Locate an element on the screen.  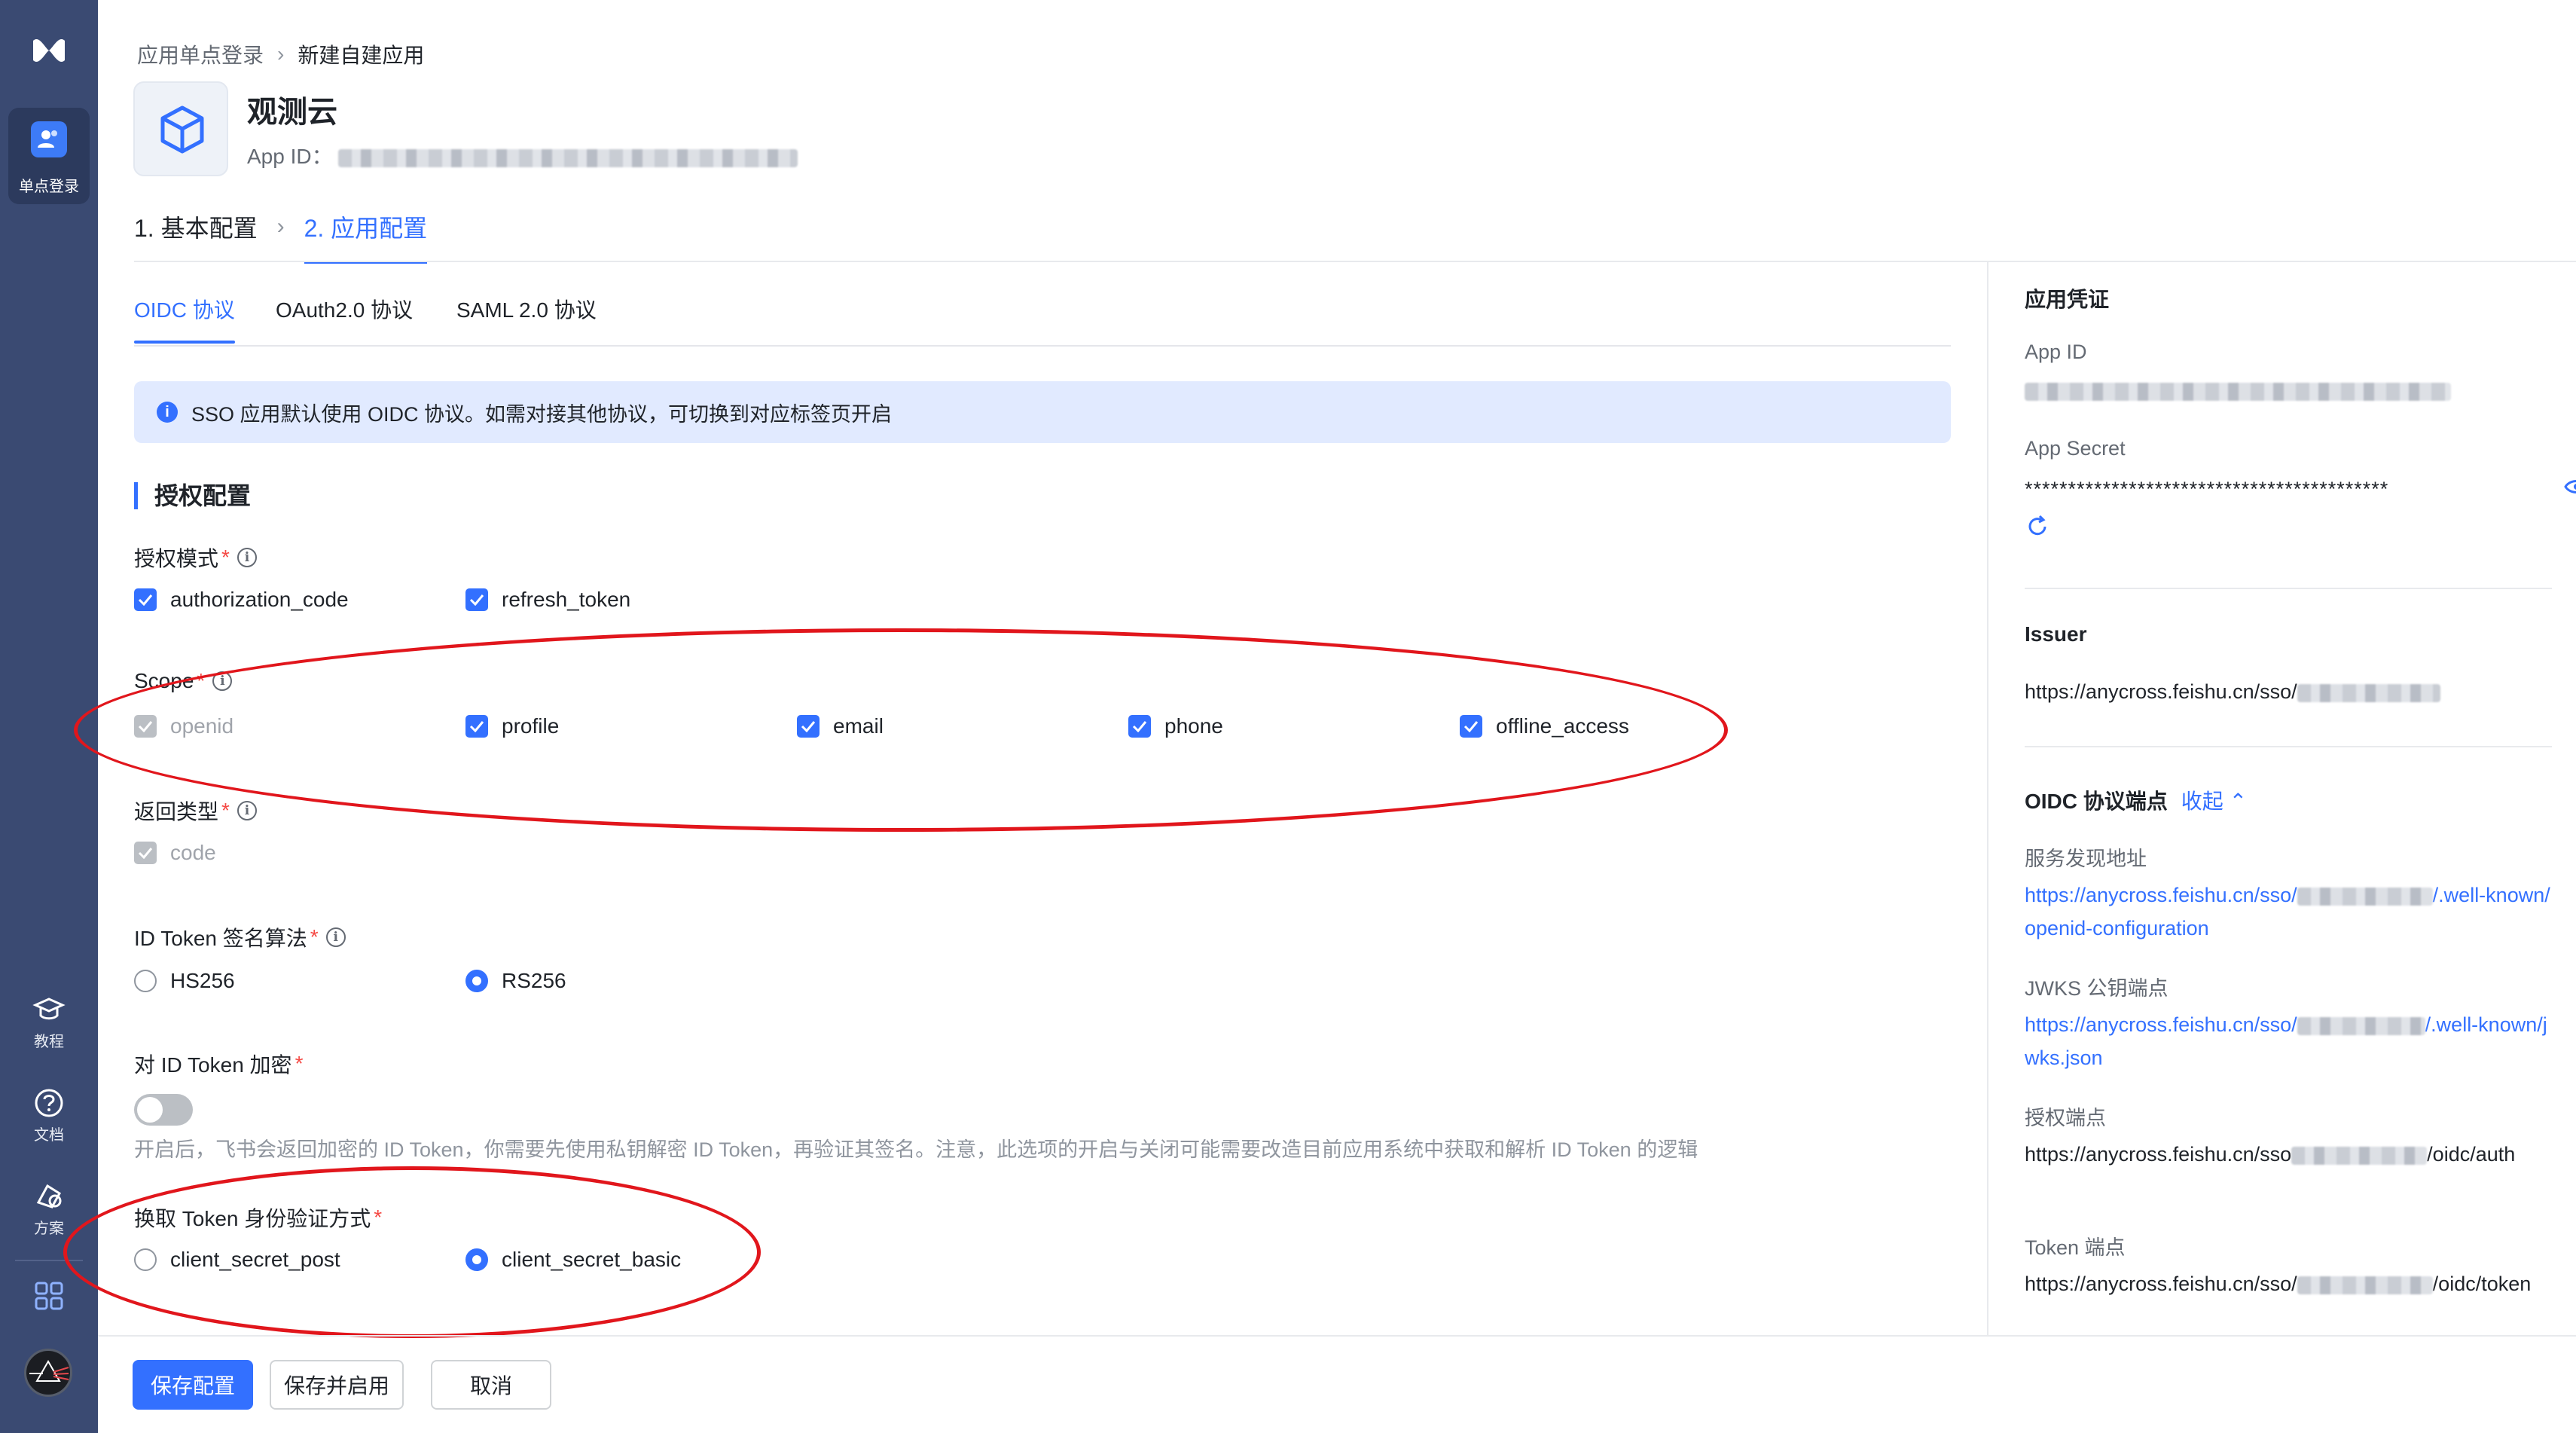
checkbox-authorization-code: authorization_code is located at coordinates (242, 600).